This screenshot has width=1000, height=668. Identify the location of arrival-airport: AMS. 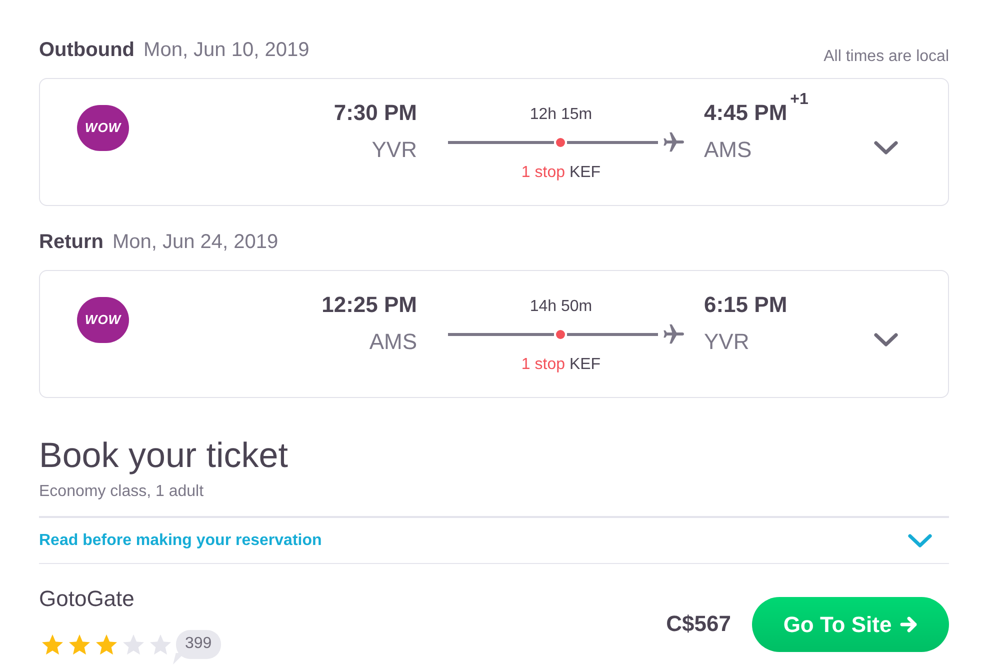
(728, 150).